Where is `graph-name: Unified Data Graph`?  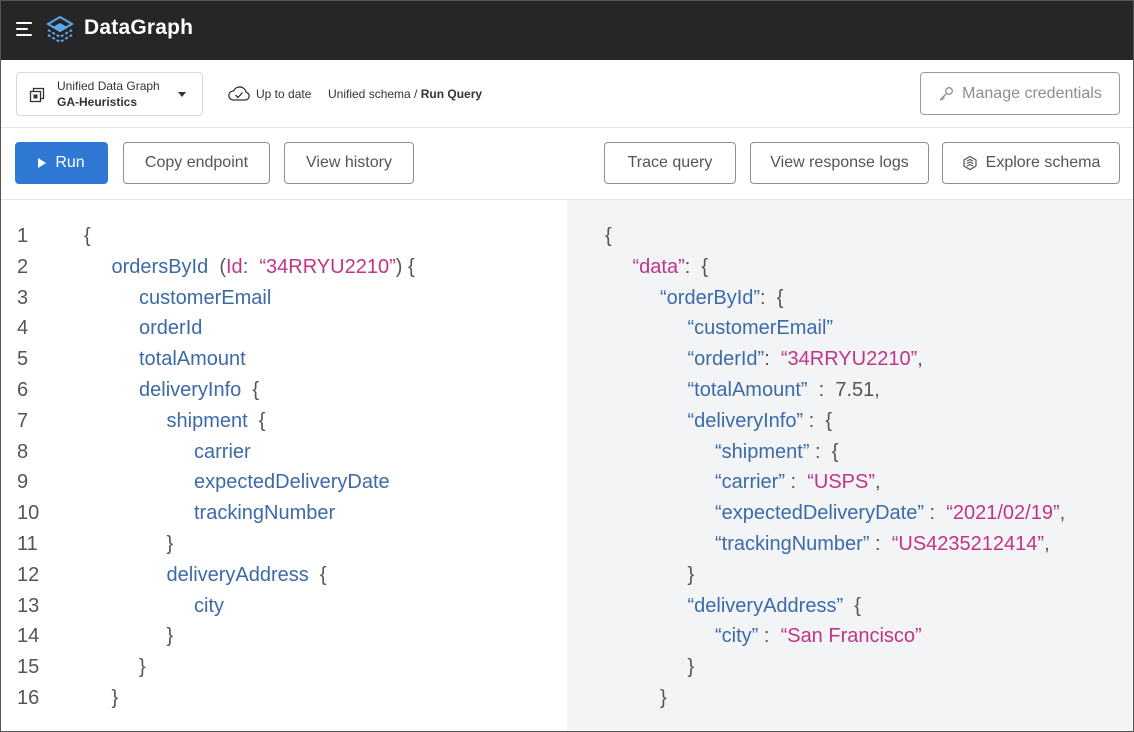
graph-name: Unified Data Graph is located at coordinates (108, 86).